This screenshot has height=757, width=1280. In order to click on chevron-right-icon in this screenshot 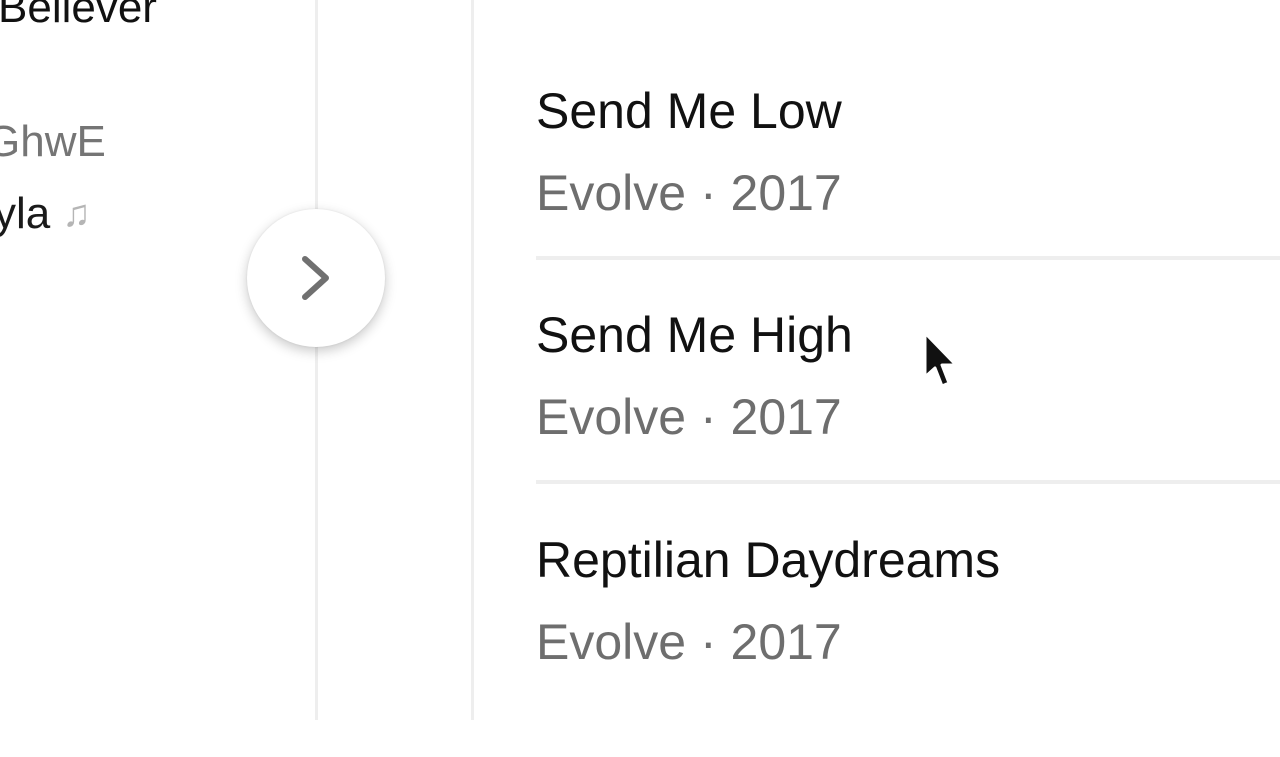, I will do `click(315, 278)`.